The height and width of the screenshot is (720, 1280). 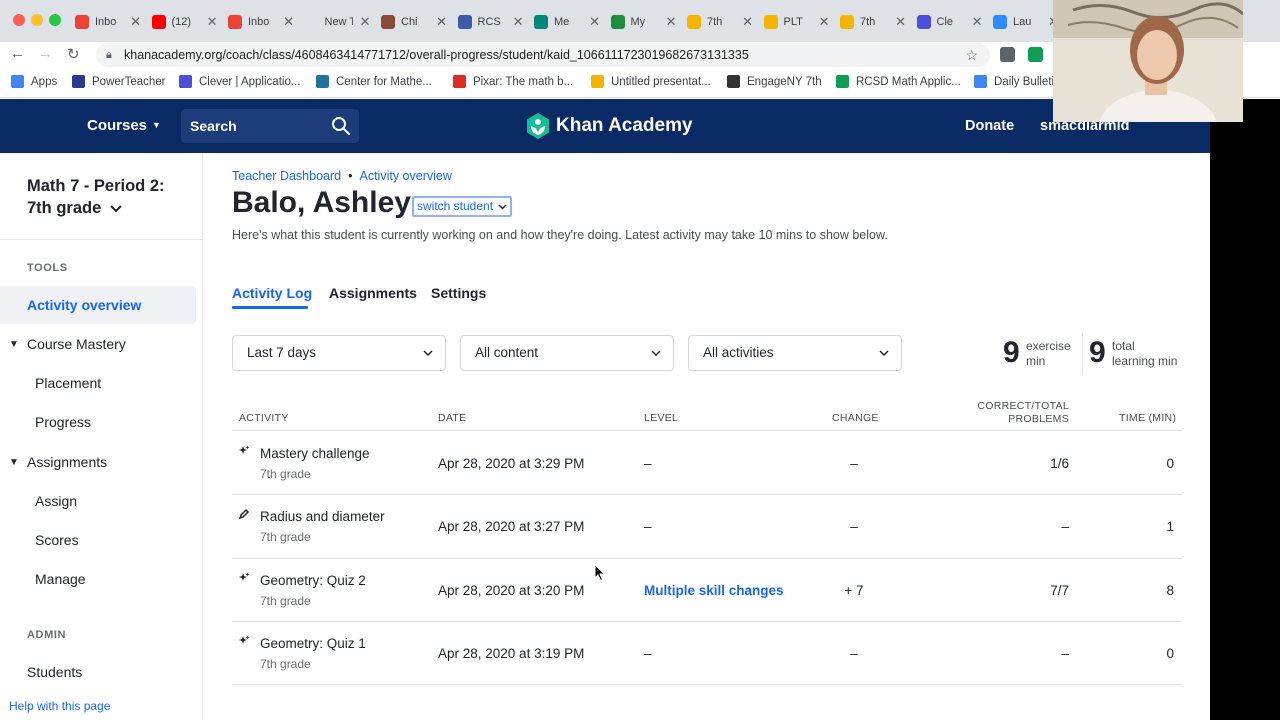 What do you see at coordinates (98, 422) in the screenshot?
I see `sidebar-item-progress: Progress` at bounding box center [98, 422].